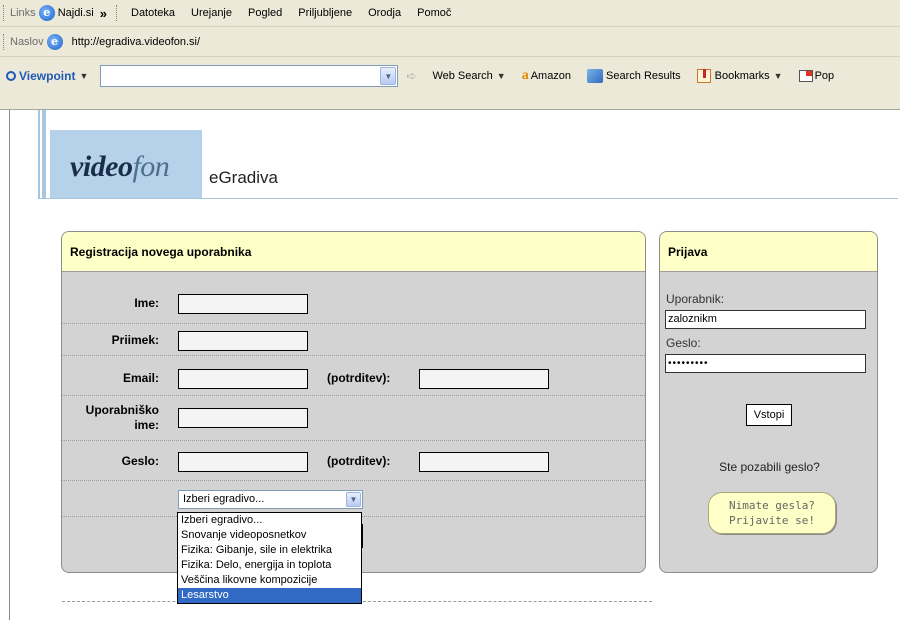 The image size is (900, 620). What do you see at coordinates (136, 42) in the screenshot?
I see `address-input: http://egradiva.videofon.si/` at bounding box center [136, 42].